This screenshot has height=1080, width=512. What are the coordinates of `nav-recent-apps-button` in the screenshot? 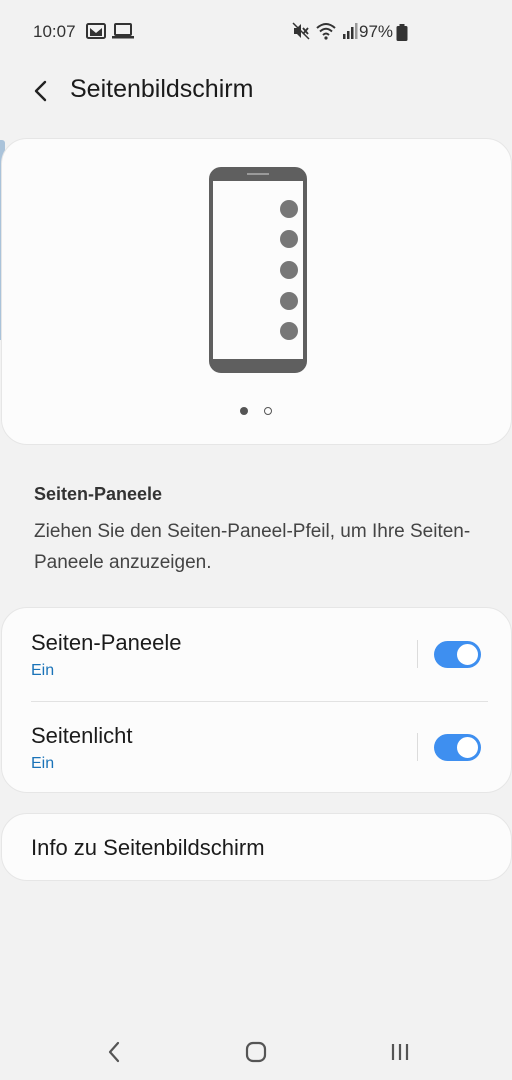 It's located at (400, 1052).